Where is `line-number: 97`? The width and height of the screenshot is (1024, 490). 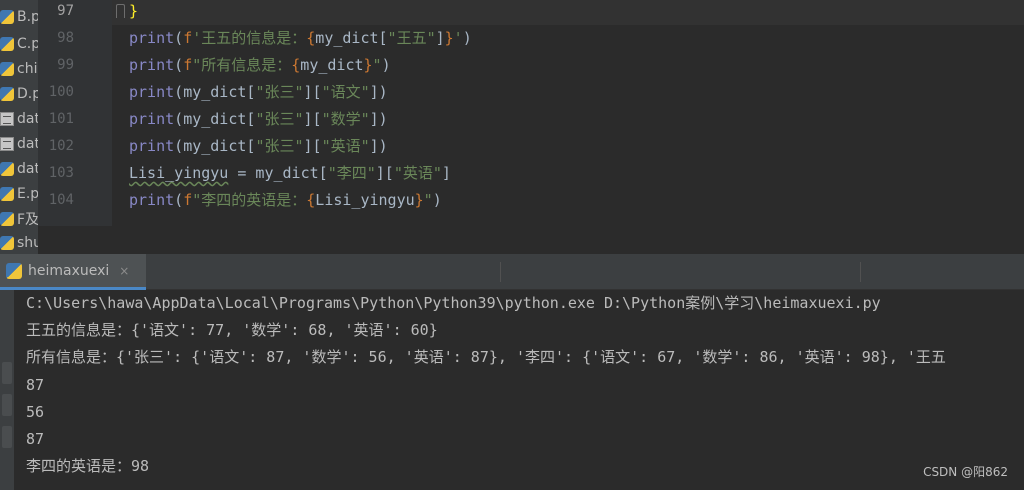 line-number: 97 is located at coordinates (65, 11).